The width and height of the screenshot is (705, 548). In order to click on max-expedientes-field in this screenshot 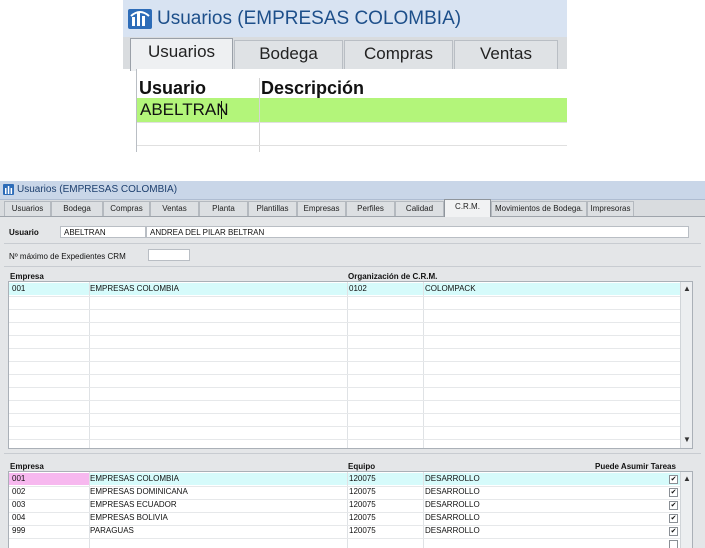, I will do `click(169, 255)`.